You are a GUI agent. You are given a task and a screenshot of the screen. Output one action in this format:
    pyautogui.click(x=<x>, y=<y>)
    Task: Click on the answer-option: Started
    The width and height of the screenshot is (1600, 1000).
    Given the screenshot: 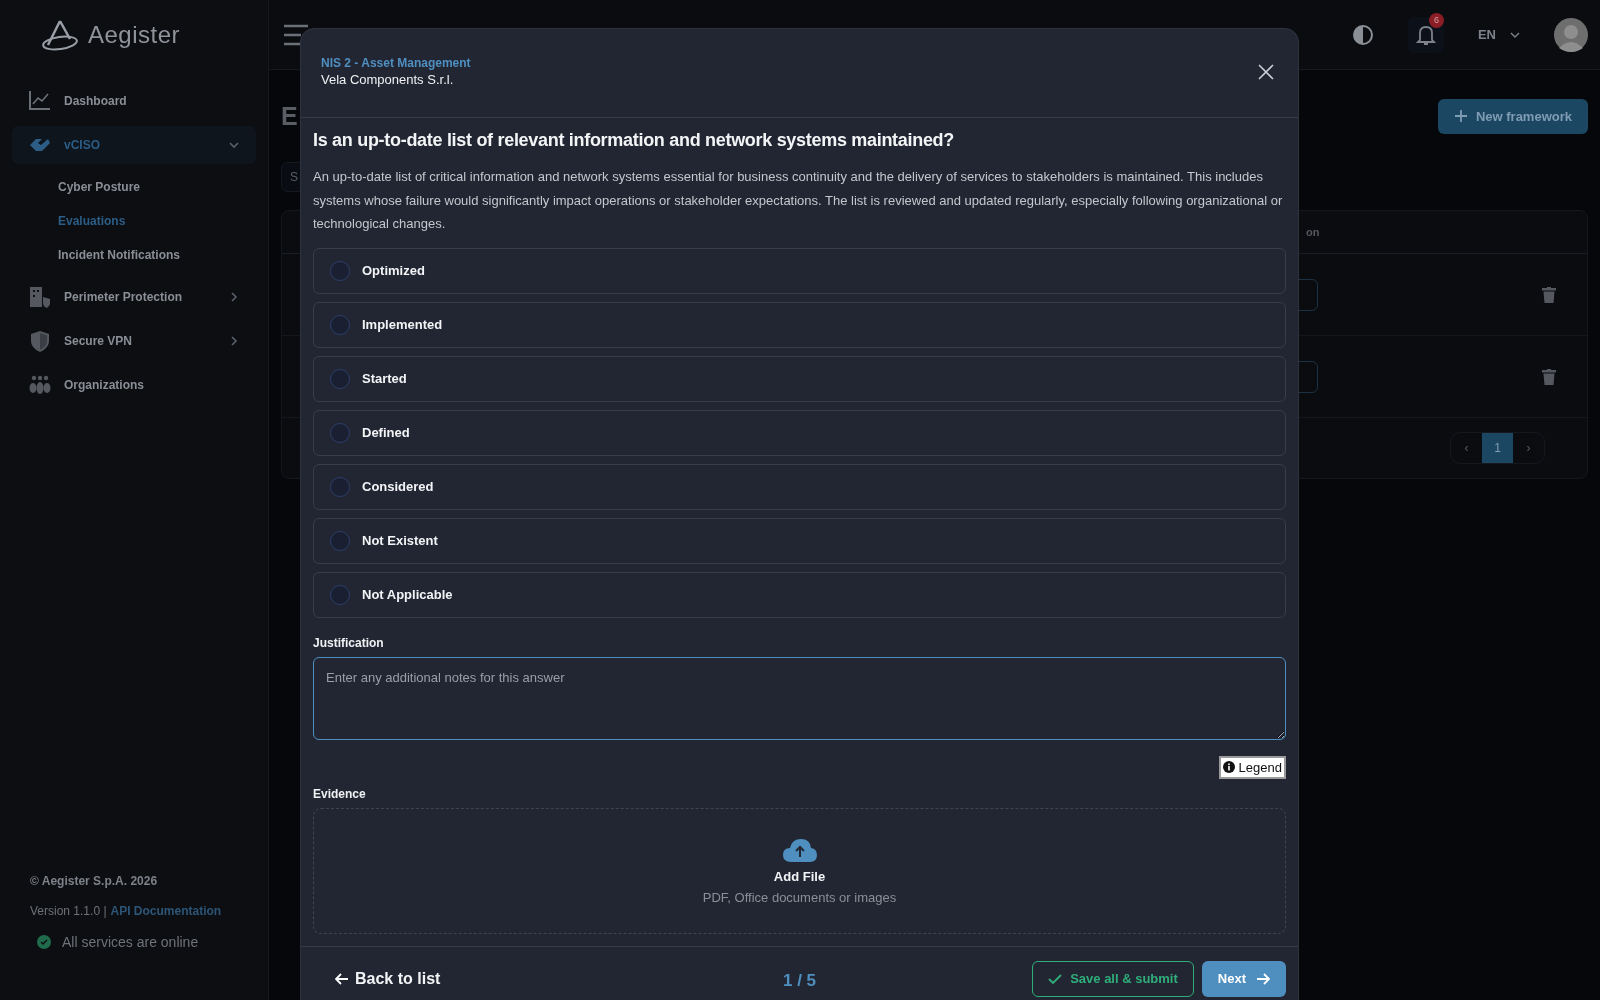 What is the action you would take?
    pyautogui.click(x=799, y=378)
    